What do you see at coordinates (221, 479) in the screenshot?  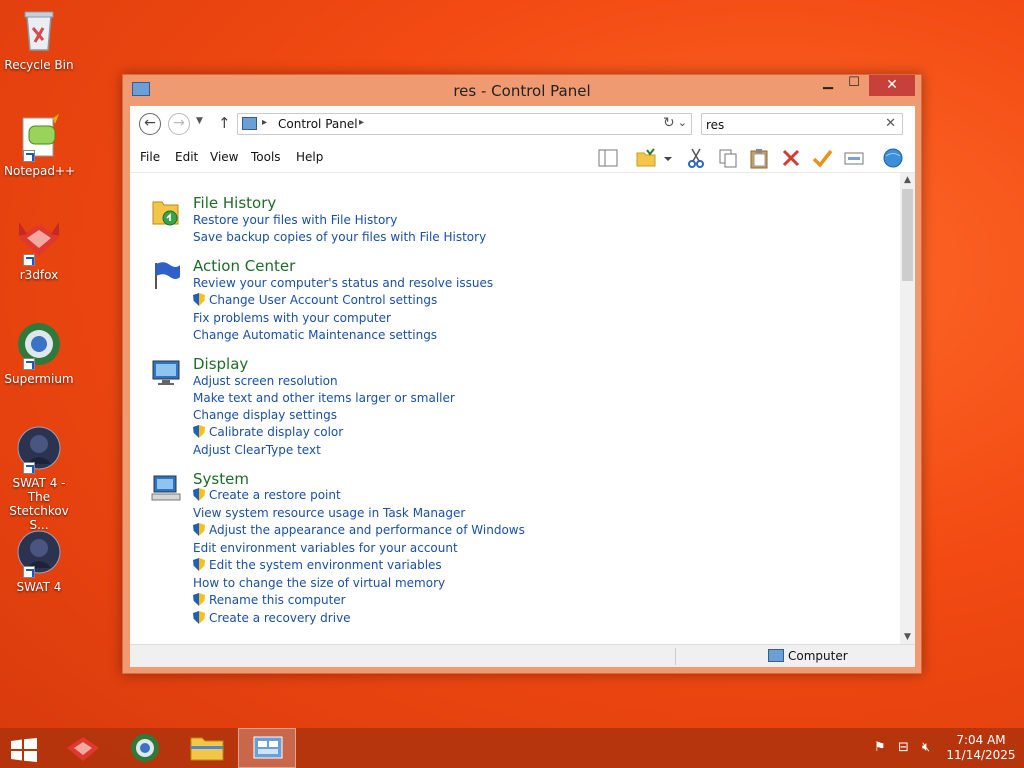 I see `section-title: System` at bounding box center [221, 479].